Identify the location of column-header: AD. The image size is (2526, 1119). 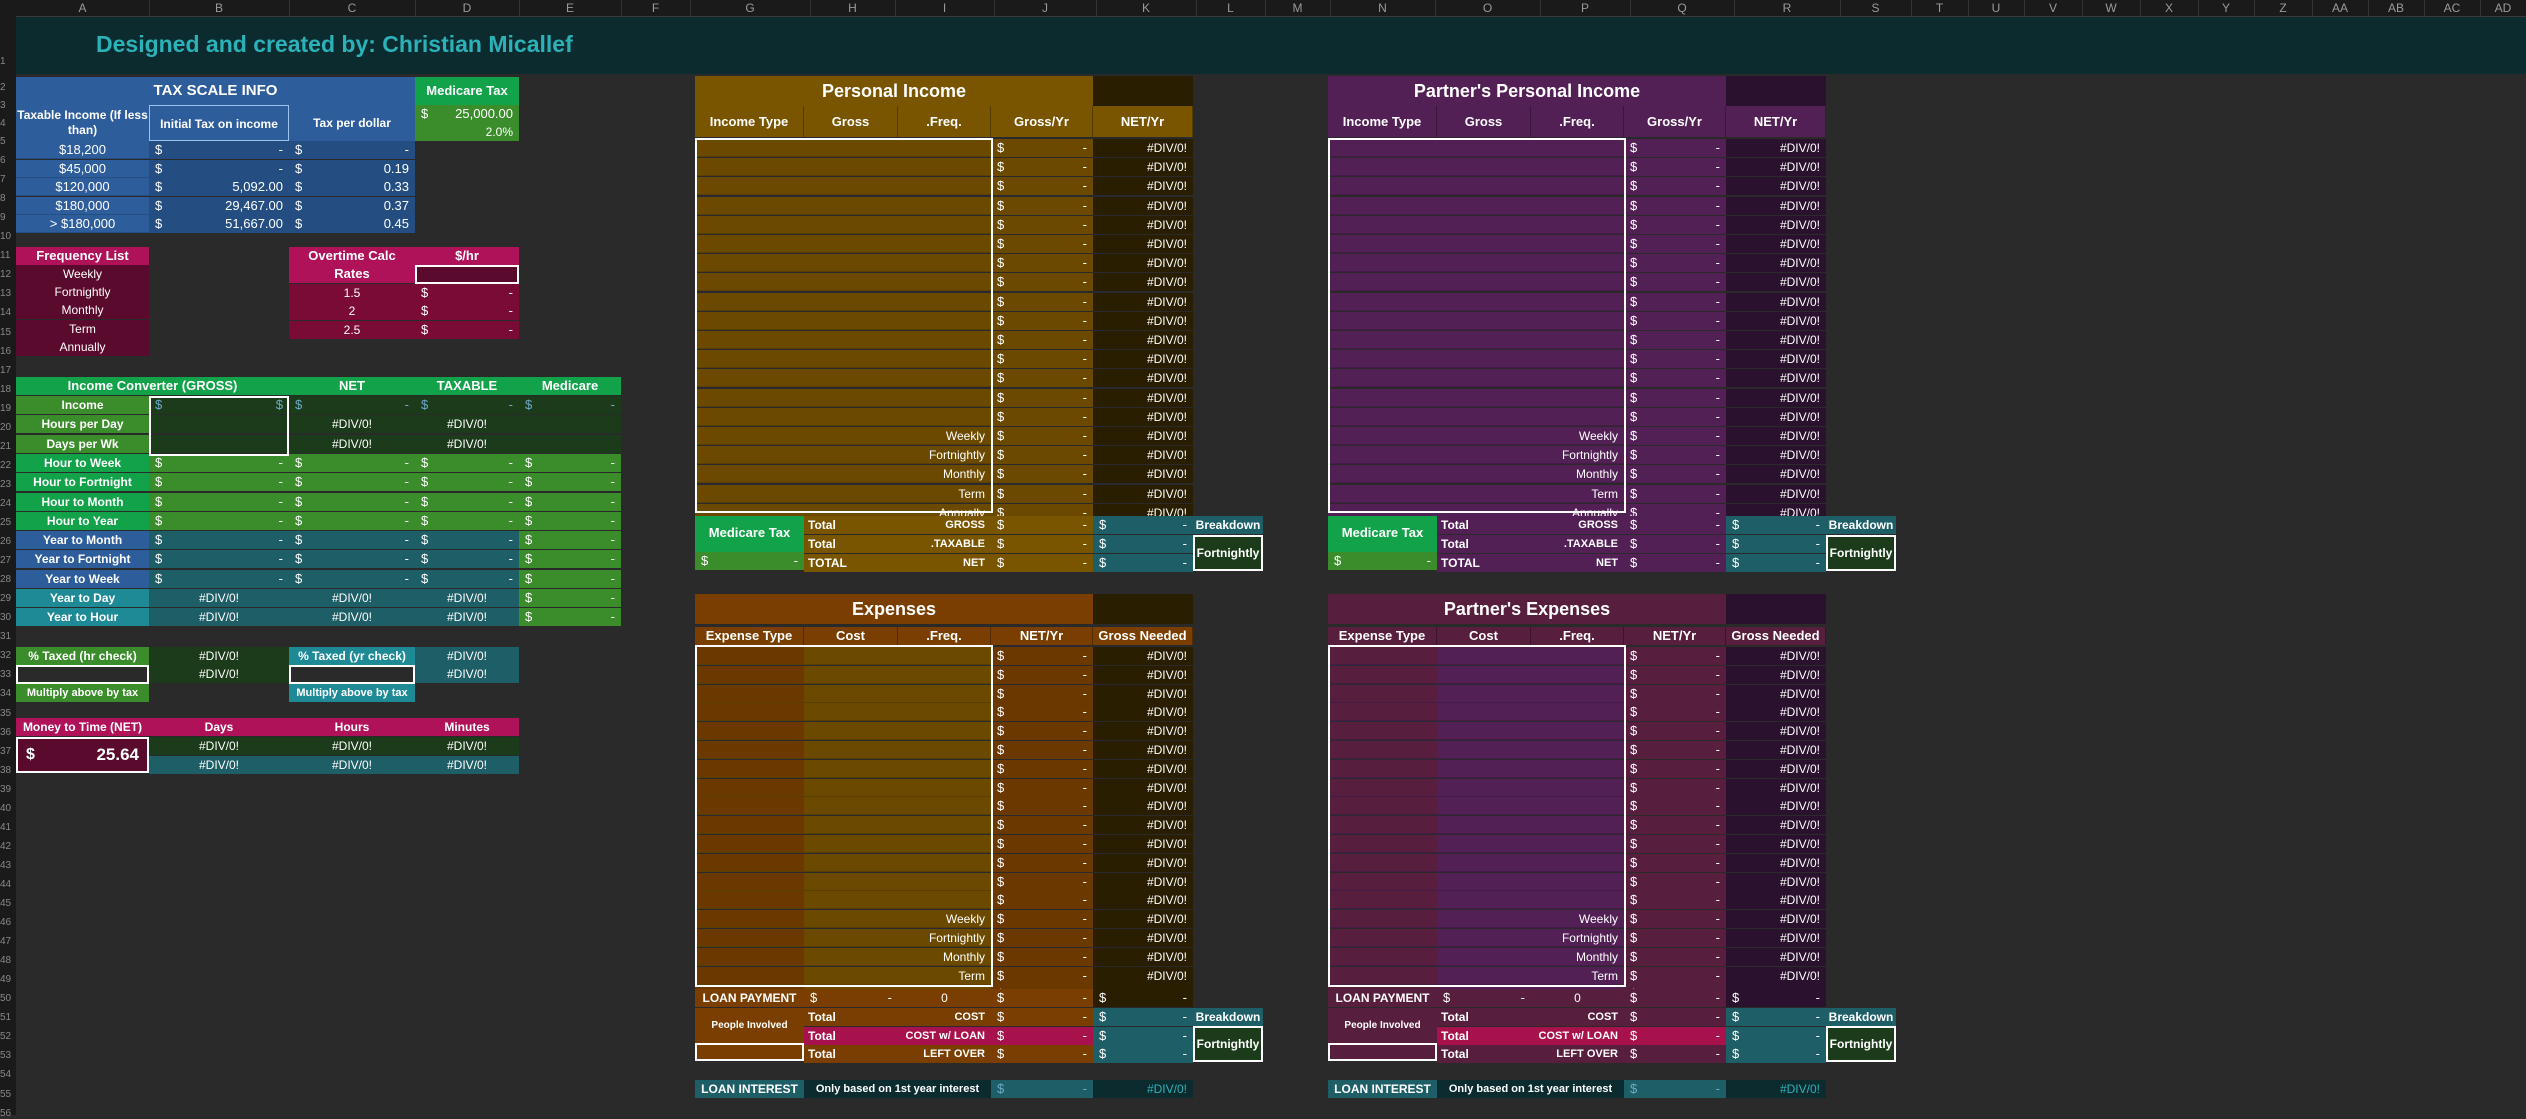
(2503, 8).